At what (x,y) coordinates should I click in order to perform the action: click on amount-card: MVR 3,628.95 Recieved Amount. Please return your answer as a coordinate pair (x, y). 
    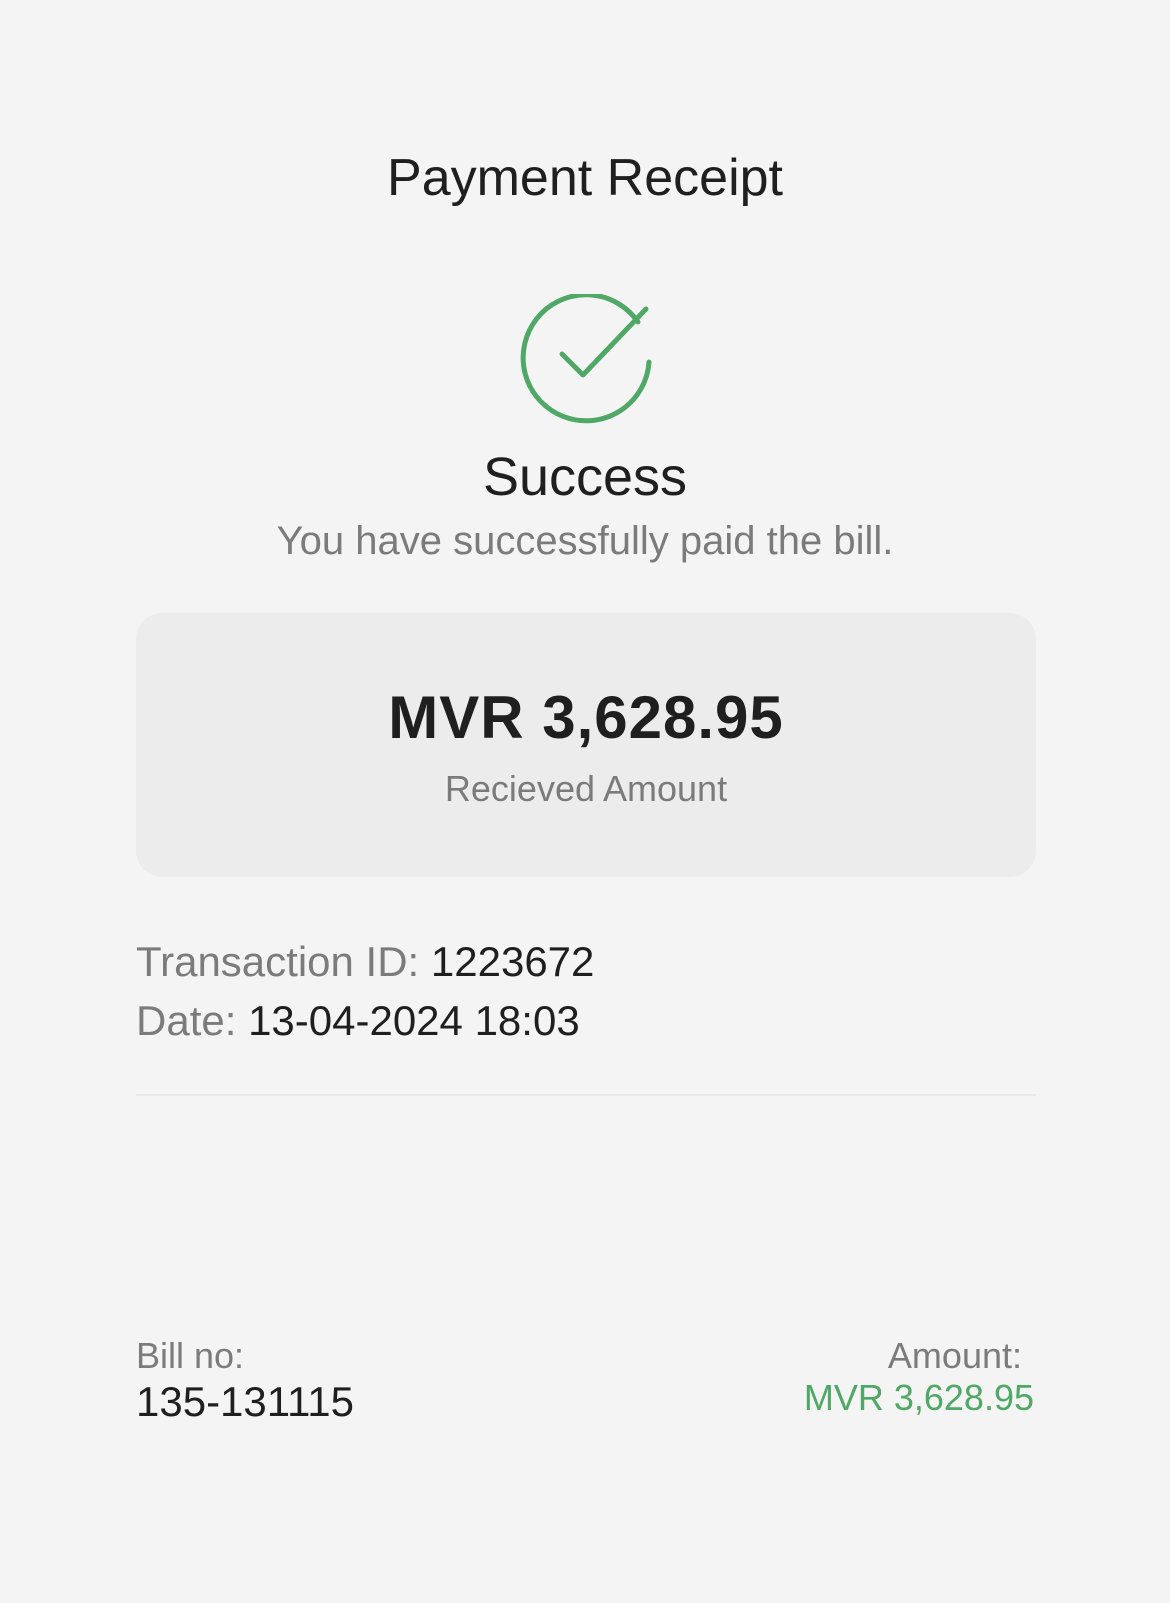
    Looking at the image, I should click on (586, 745).